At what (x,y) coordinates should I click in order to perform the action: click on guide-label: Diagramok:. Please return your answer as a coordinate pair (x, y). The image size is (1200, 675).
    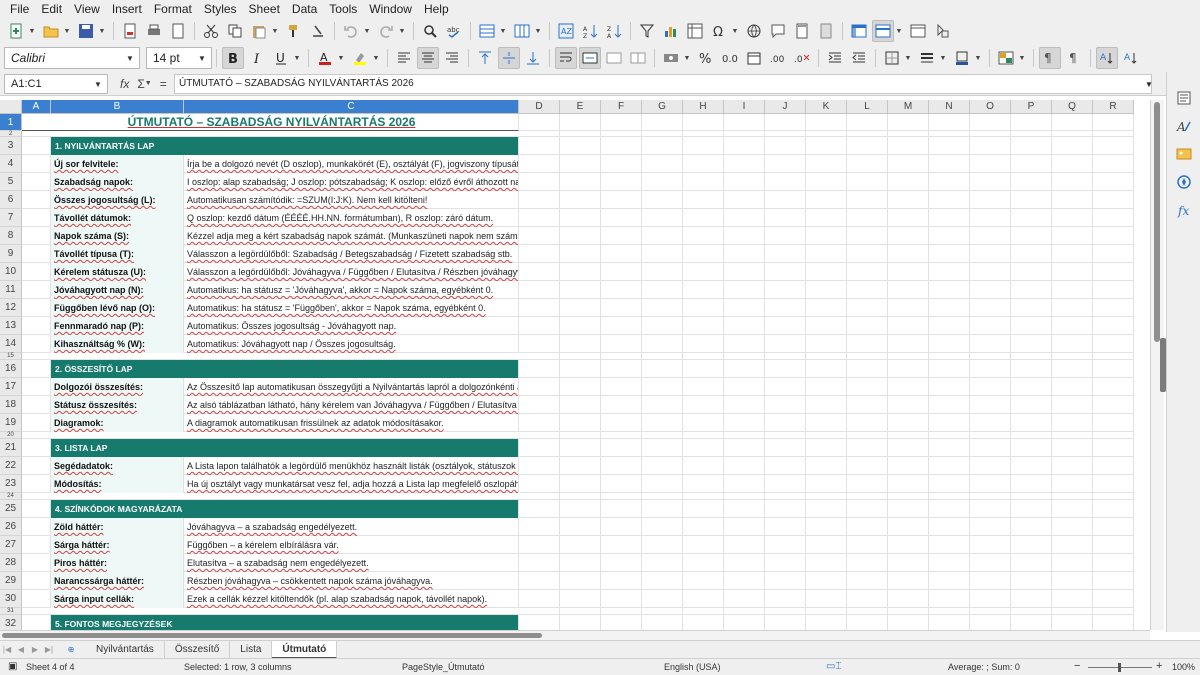
    Looking at the image, I should click on (117, 423).